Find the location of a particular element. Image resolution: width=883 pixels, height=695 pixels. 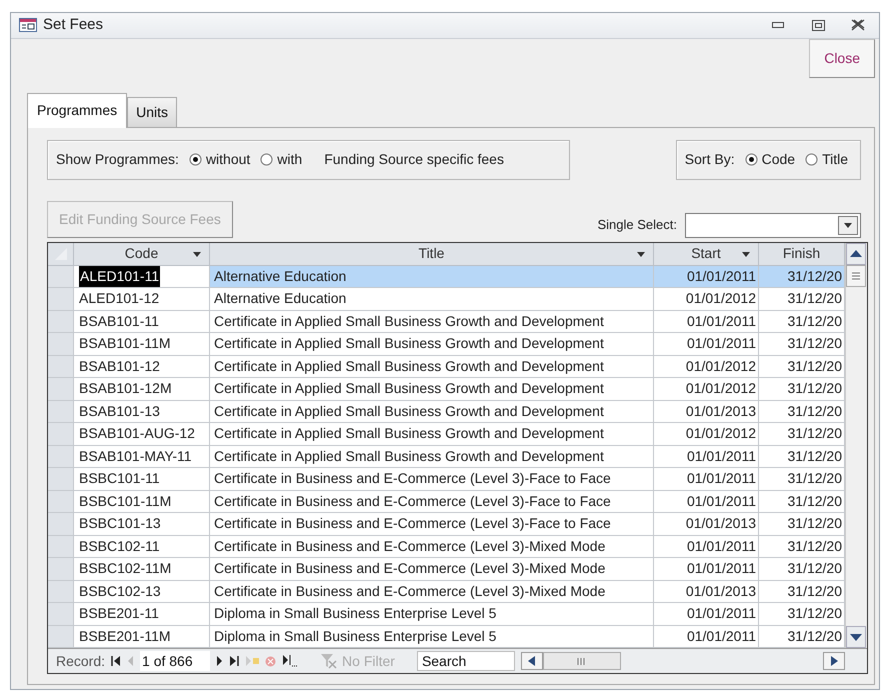

delete-icon is located at coordinates (270, 661).